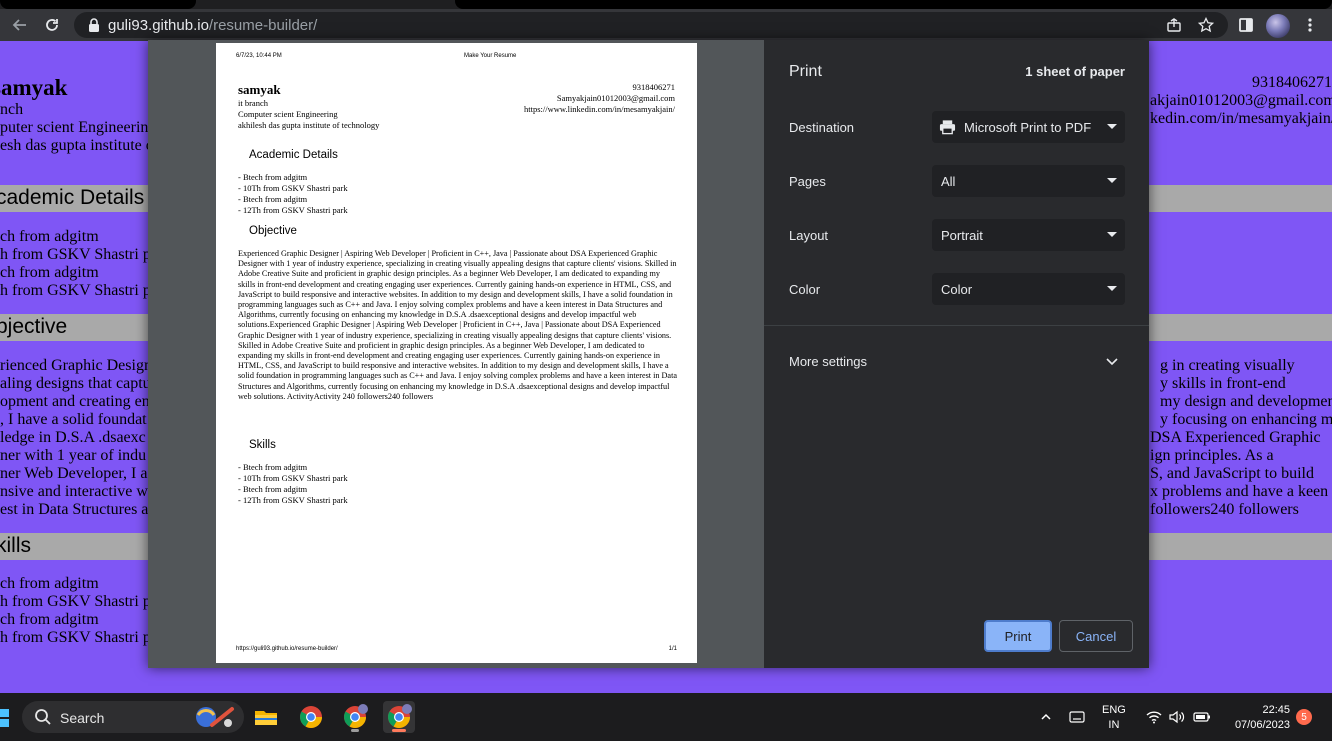 Image resolution: width=1332 pixels, height=741 pixels. I want to click on bg-objective-left-line: ledge in D.S.A .dsaexc, so click(73, 437).